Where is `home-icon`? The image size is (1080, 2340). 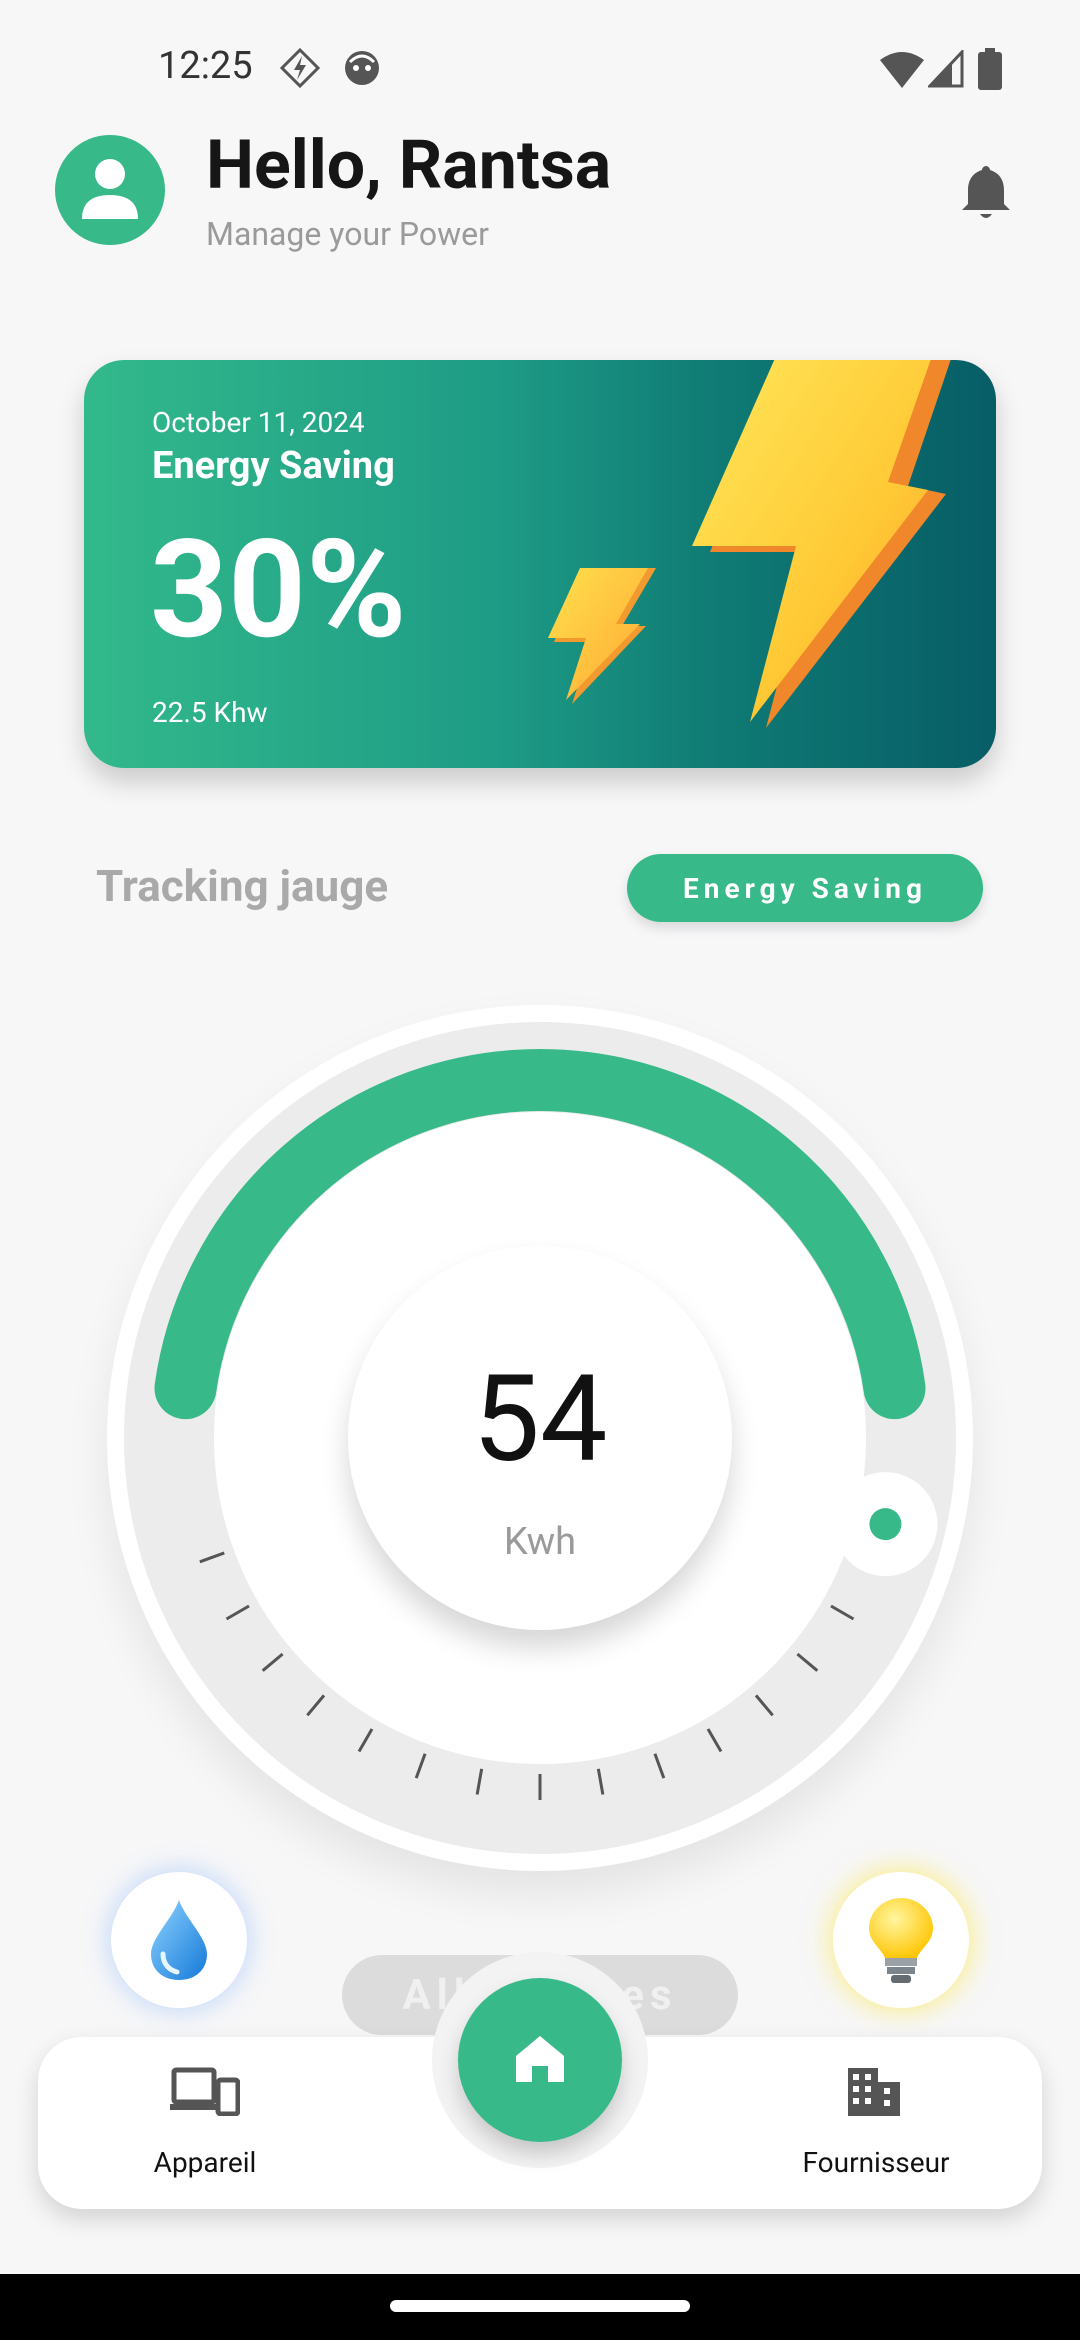 home-icon is located at coordinates (540, 2059).